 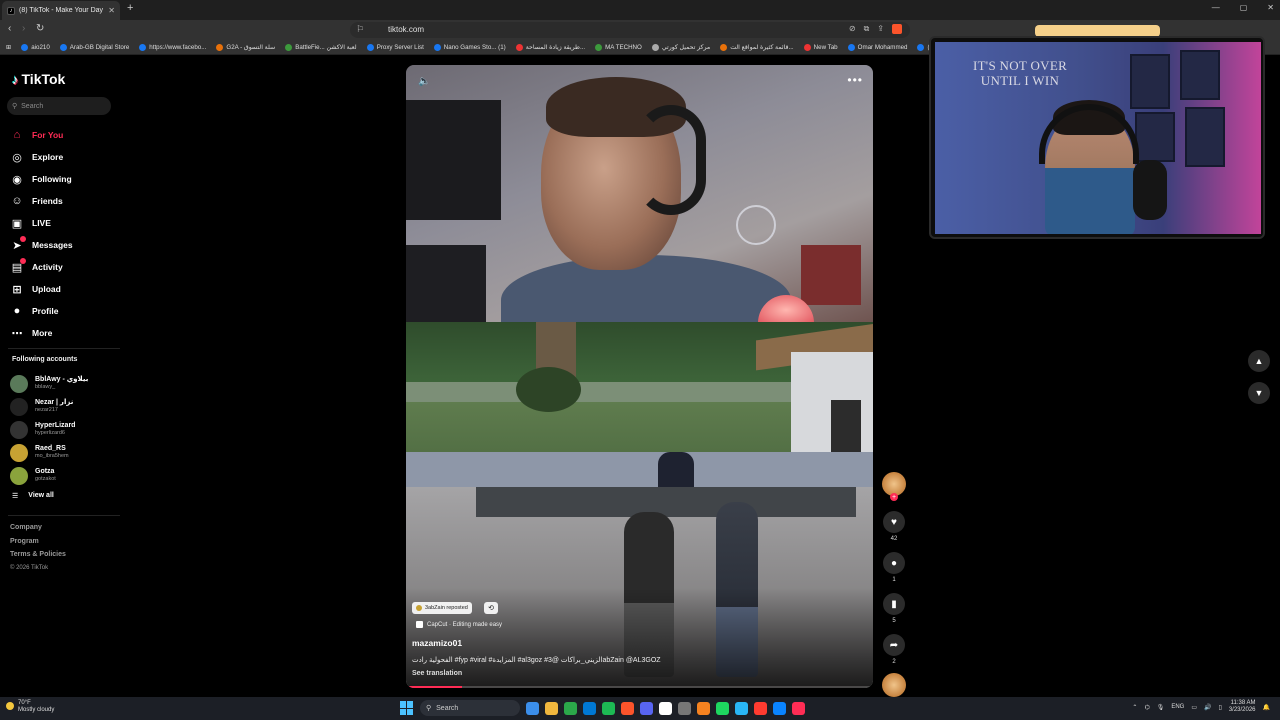 What do you see at coordinates (894, 563) in the screenshot?
I see `comment-button: ●` at bounding box center [894, 563].